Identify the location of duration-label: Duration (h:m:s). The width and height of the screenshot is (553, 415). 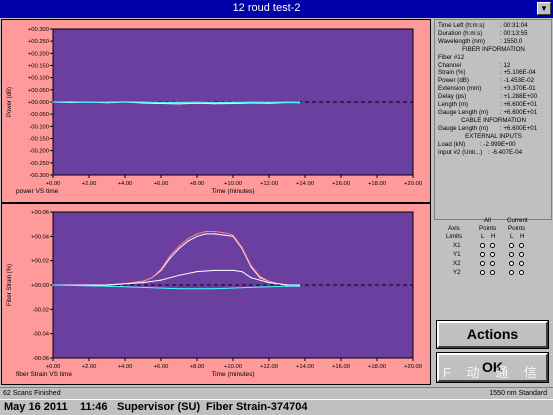
(460, 33).